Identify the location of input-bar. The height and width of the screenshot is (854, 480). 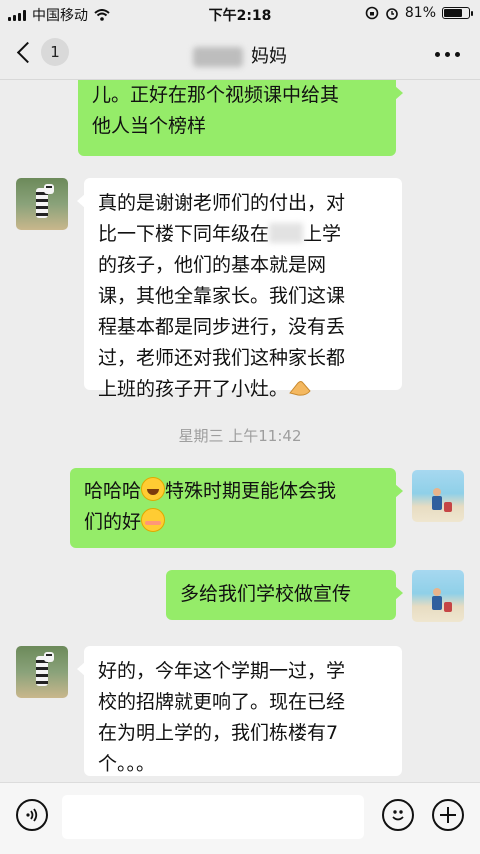
(240, 818).